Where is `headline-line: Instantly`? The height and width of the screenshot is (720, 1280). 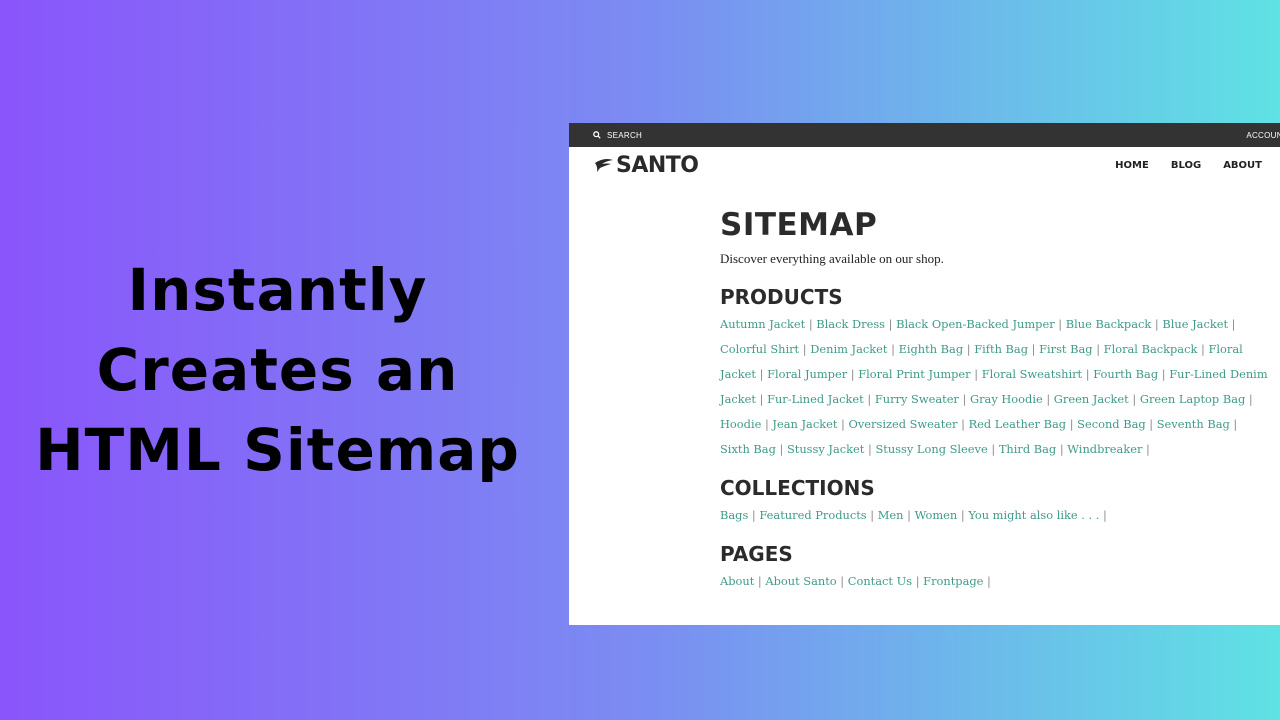 headline-line: Instantly is located at coordinates (277, 290).